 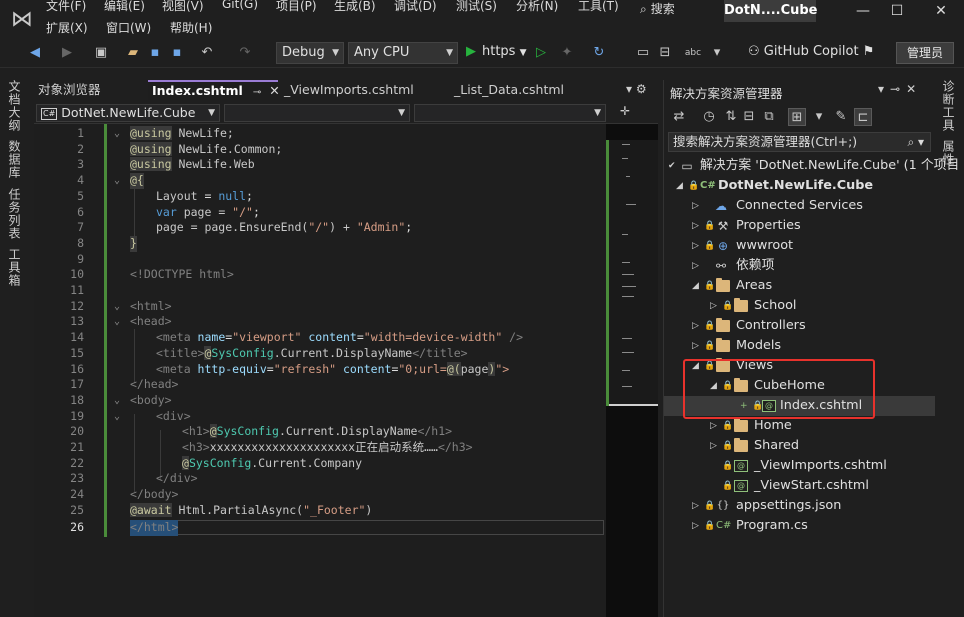 What do you see at coordinates (900, 89) in the screenshot?
I see `panel-options-icon: ▾⊸✕` at bounding box center [900, 89].